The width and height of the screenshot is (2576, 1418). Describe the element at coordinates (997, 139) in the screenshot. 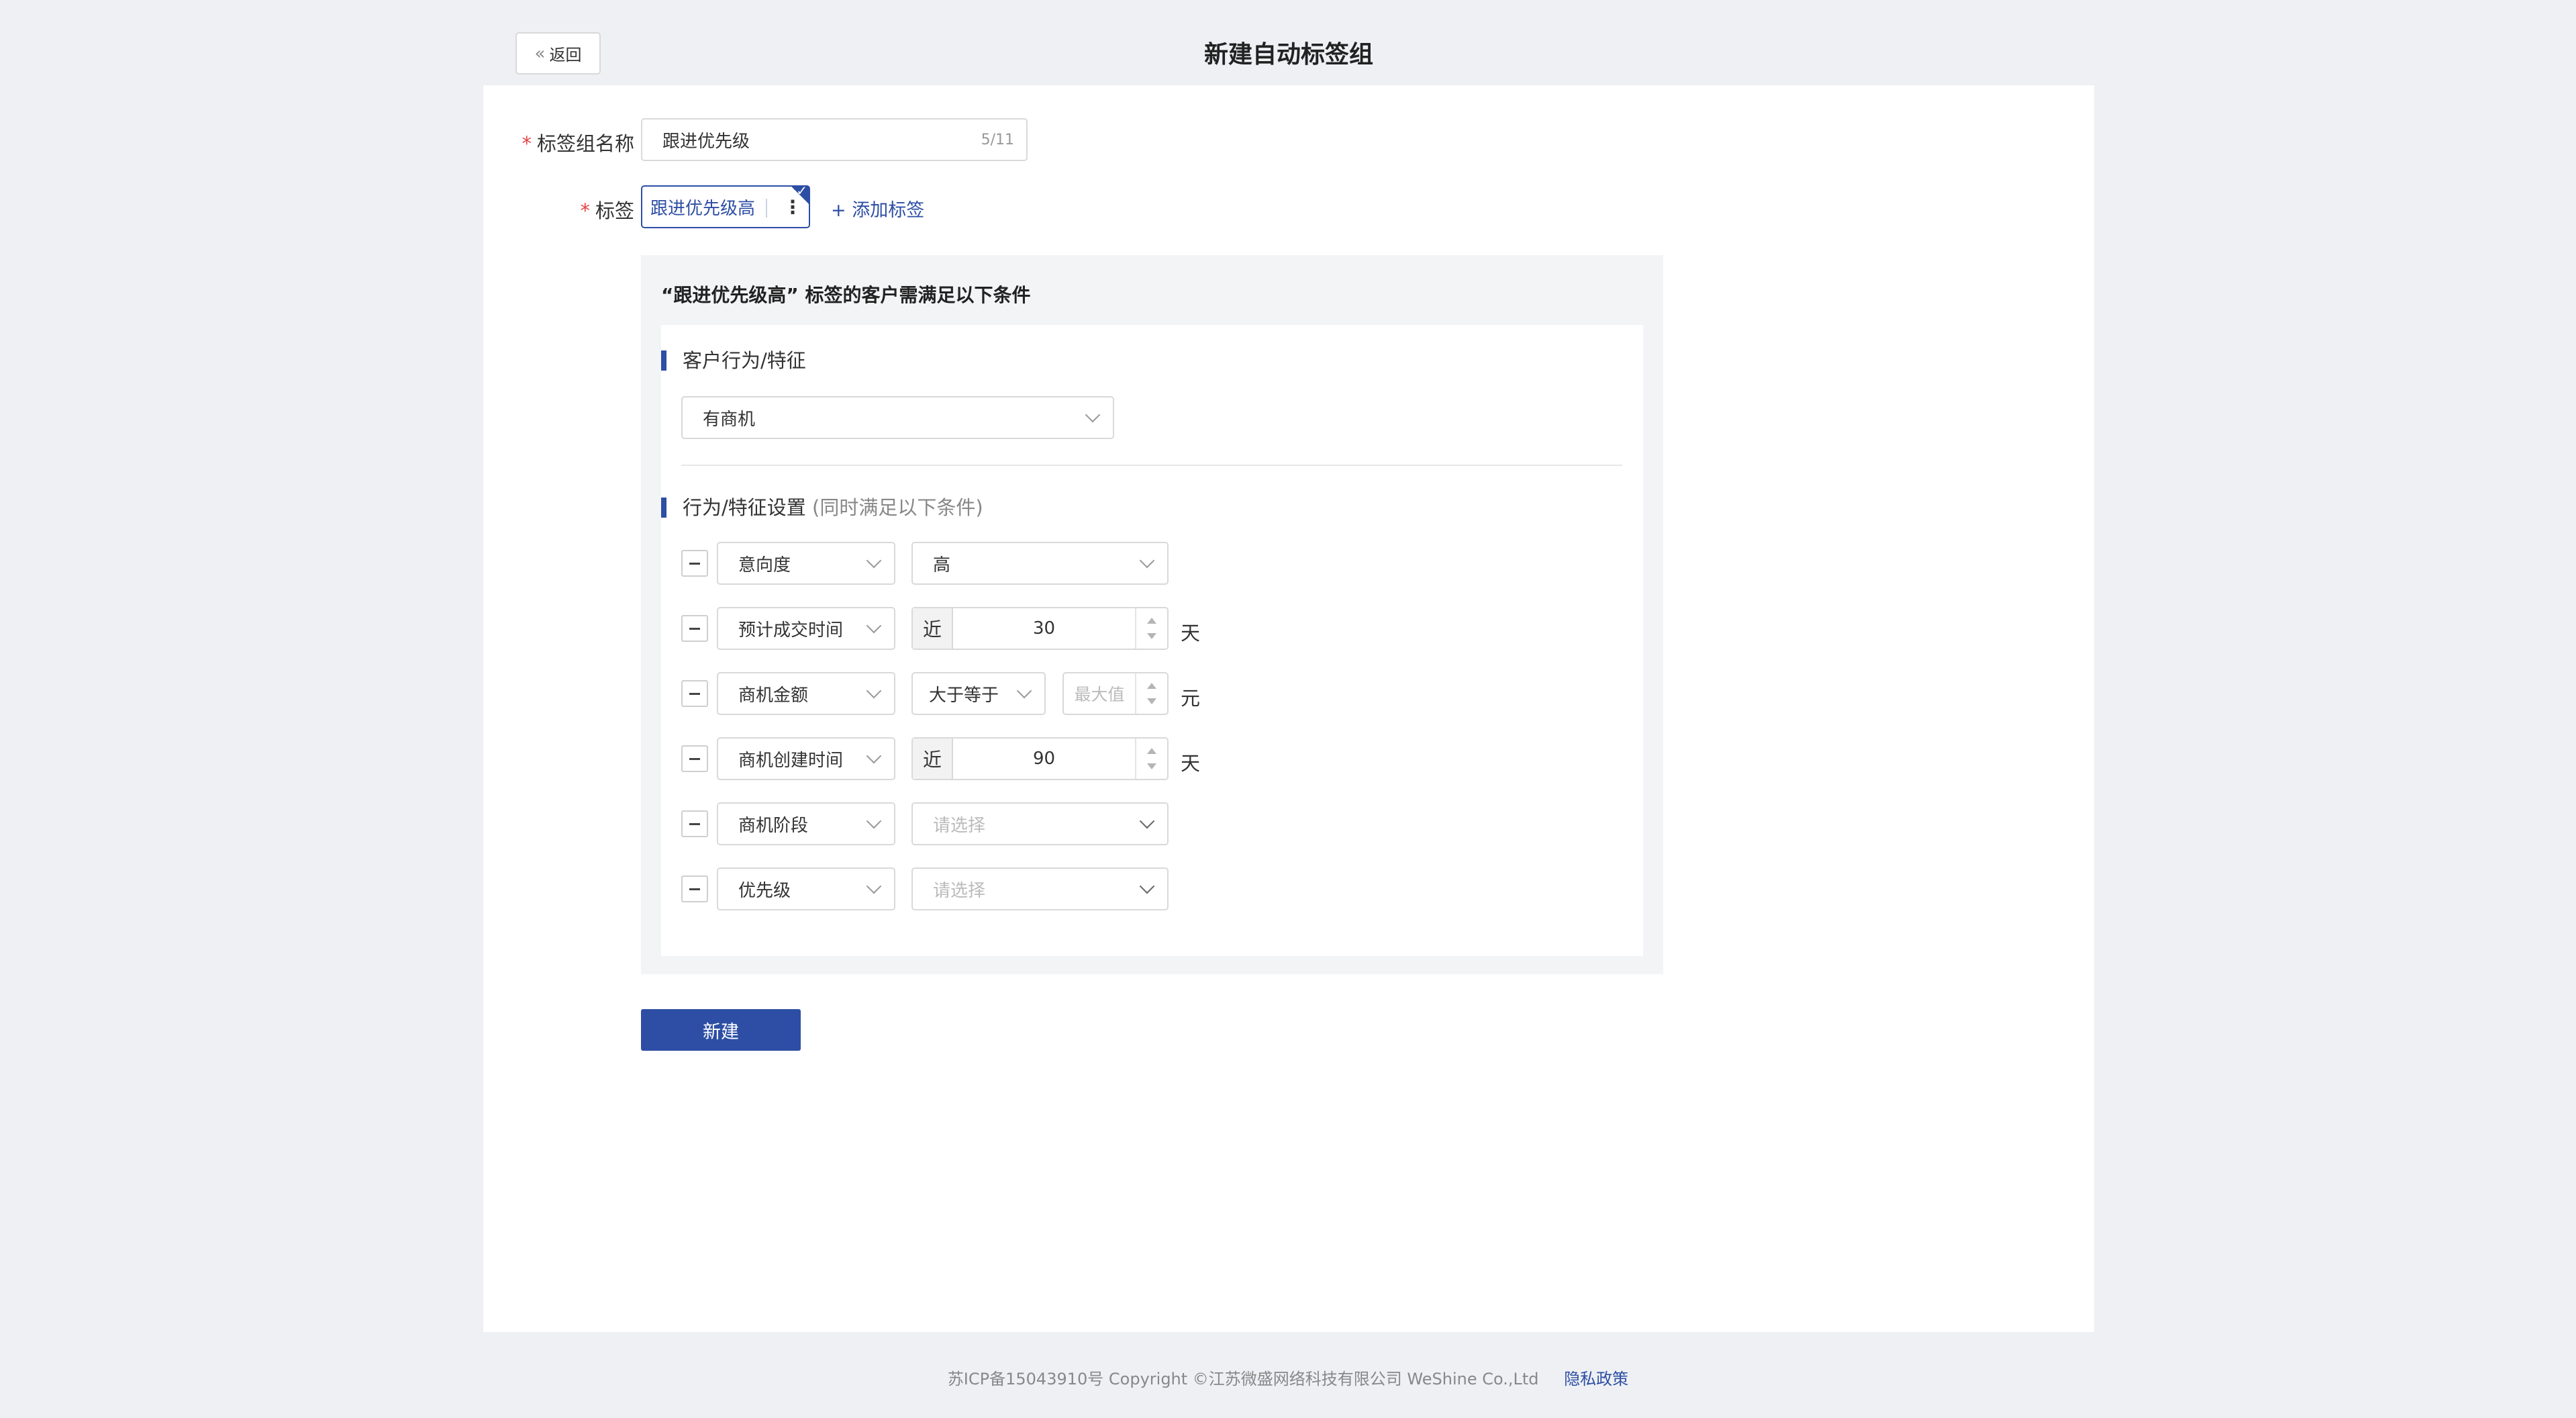

I see `char-counter: 5/11` at that location.